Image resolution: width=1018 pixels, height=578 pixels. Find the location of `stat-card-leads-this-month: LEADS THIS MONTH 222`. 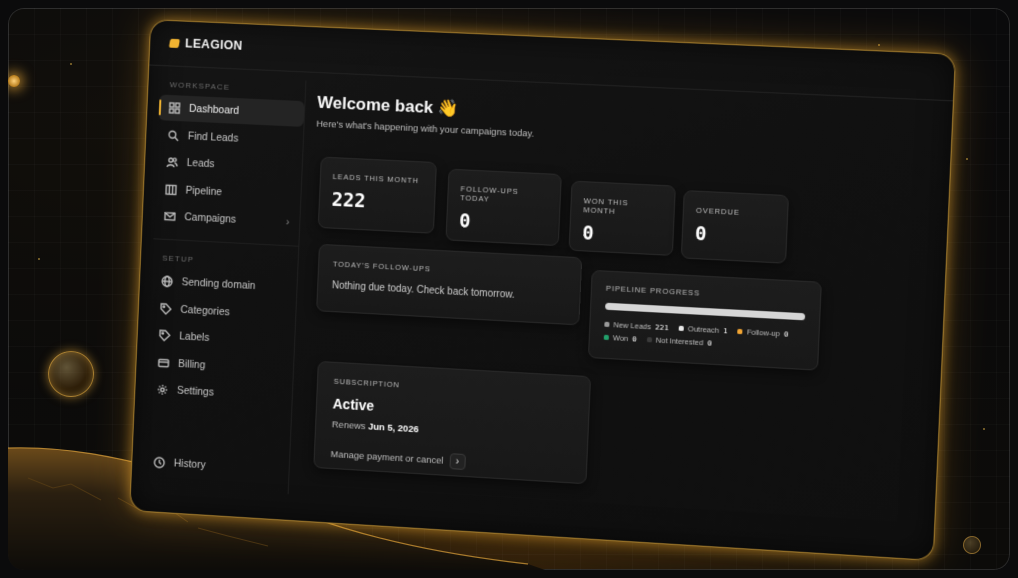

stat-card-leads-this-month: LEADS THIS MONTH 222 is located at coordinates (377, 195).